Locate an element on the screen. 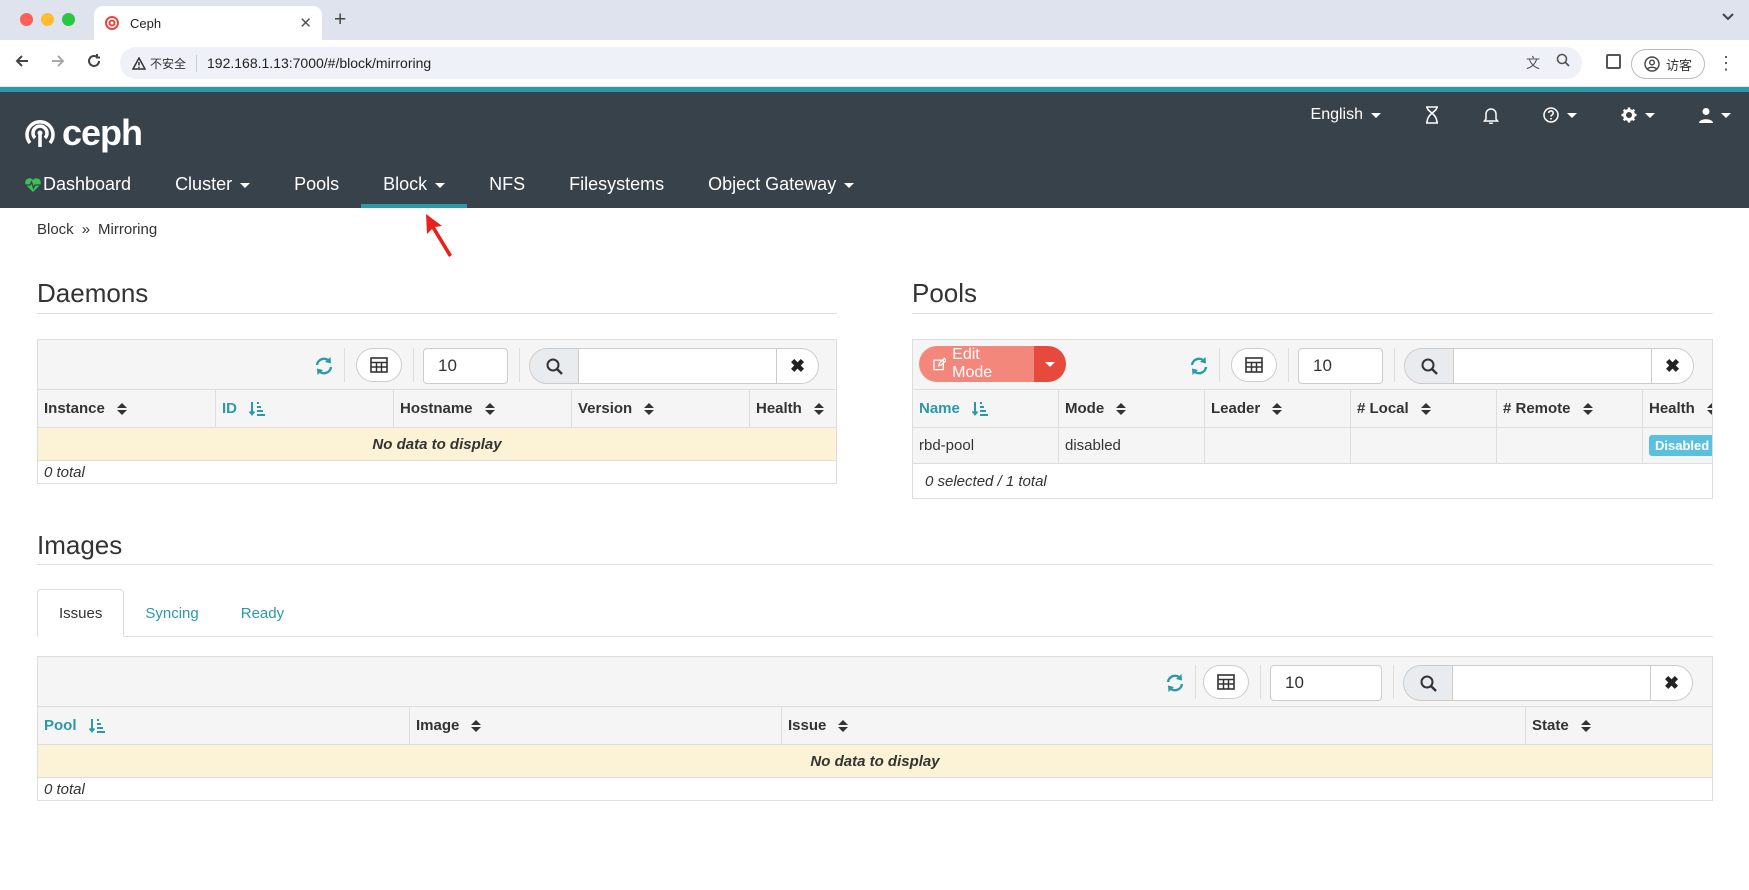 Image resolution: width=1749 pixels, height=890 pixels. tab-issues: Issues is located at coordinates (81, 613).